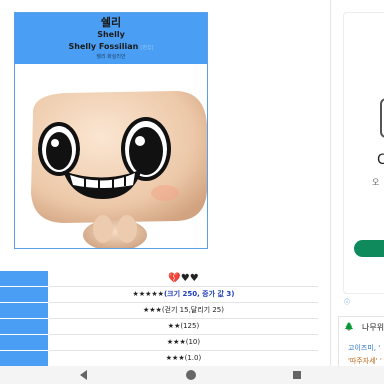 The width and height of the screenshot is (384, 384). What do you see at coordinates (193, 358) in the screenshot?
I see `stat-note: (1.0)` at bounding box center [193, 358].